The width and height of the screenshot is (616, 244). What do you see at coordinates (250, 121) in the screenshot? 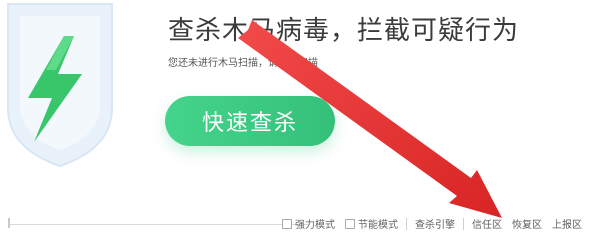
I see `quick-scan-button: 快速查杀` at bounding box center [250, 121].